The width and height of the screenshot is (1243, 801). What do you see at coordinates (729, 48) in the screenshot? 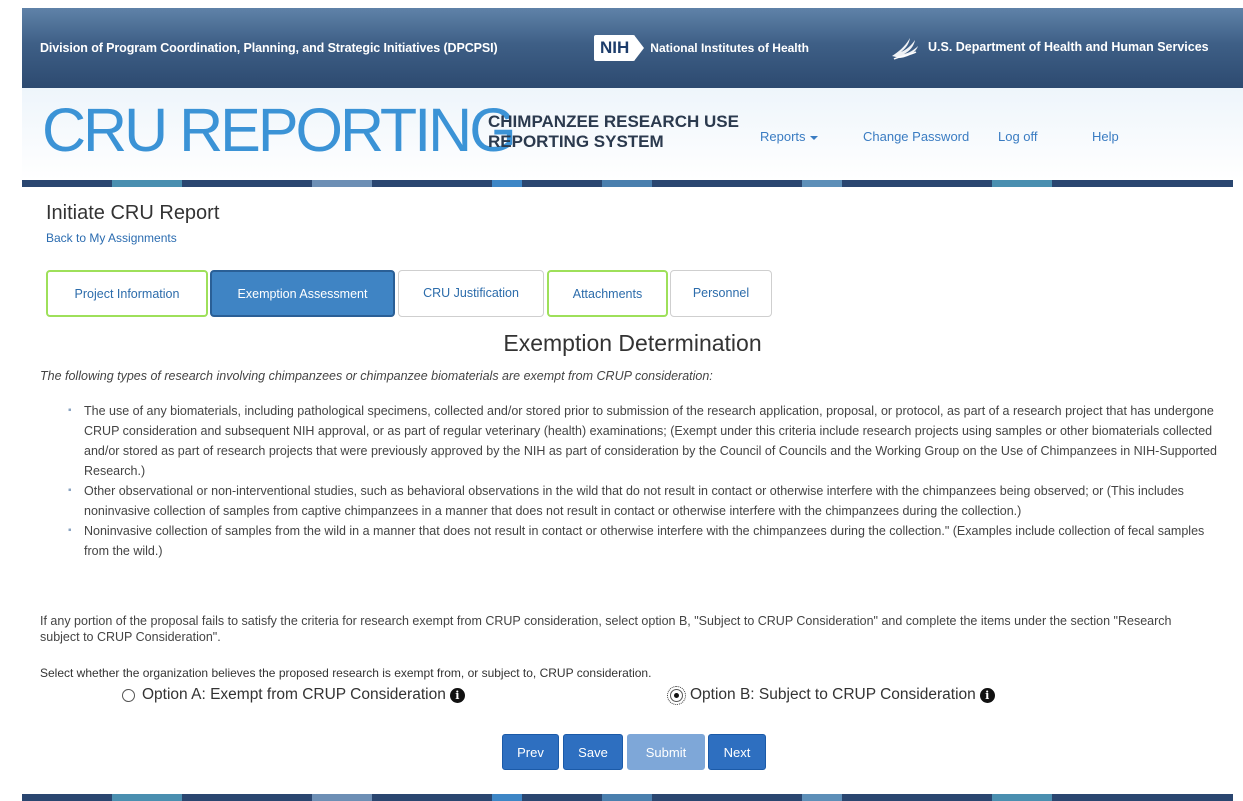
I see `nih-name: National Institutes of Health` at bounding box center [729, 48].